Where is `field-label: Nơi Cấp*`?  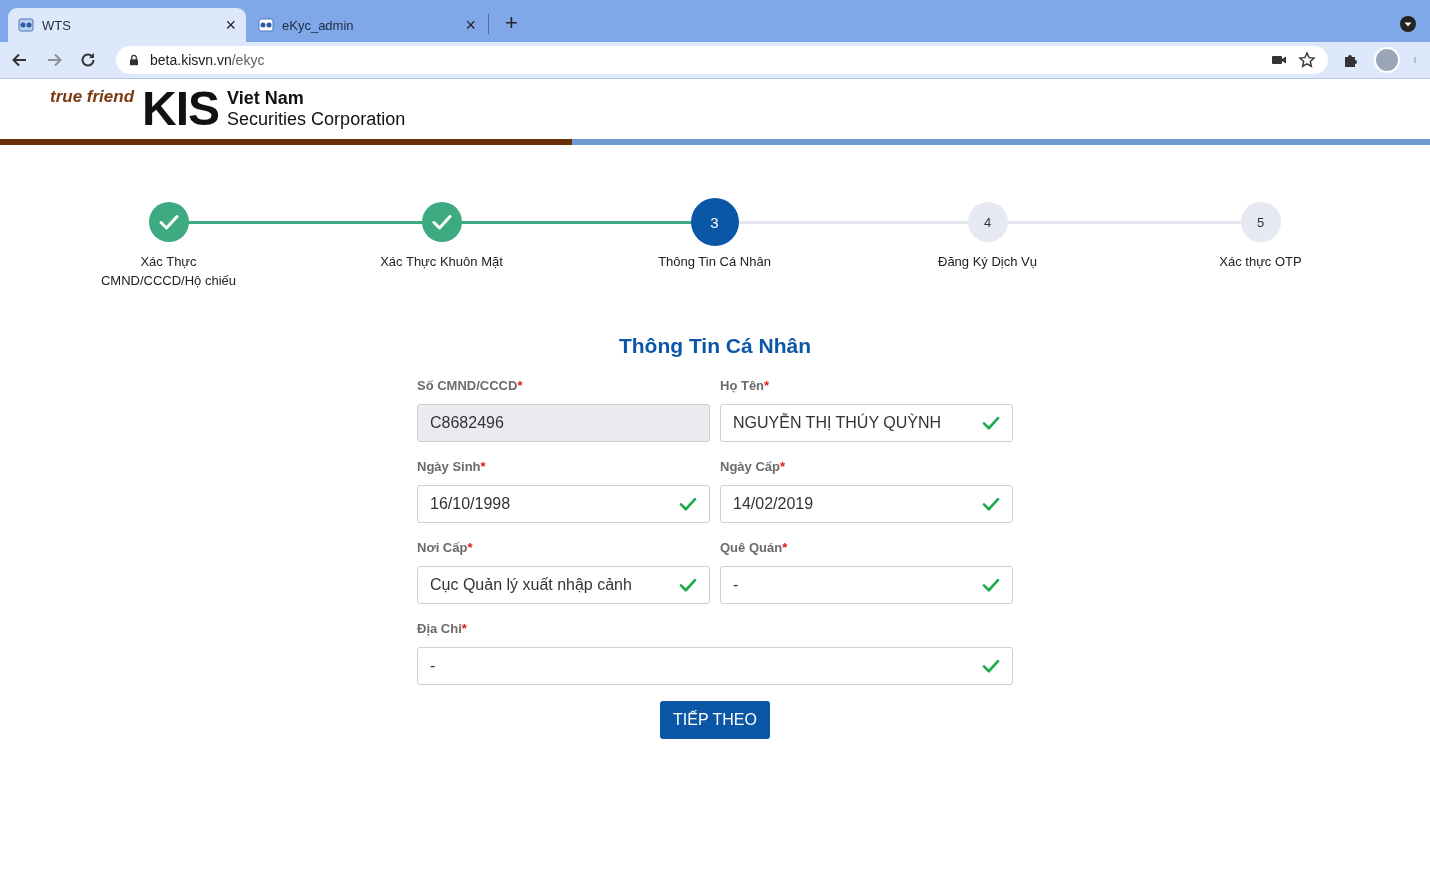
field-label: Nơi Cấp* is located at coordinates (445, 548).